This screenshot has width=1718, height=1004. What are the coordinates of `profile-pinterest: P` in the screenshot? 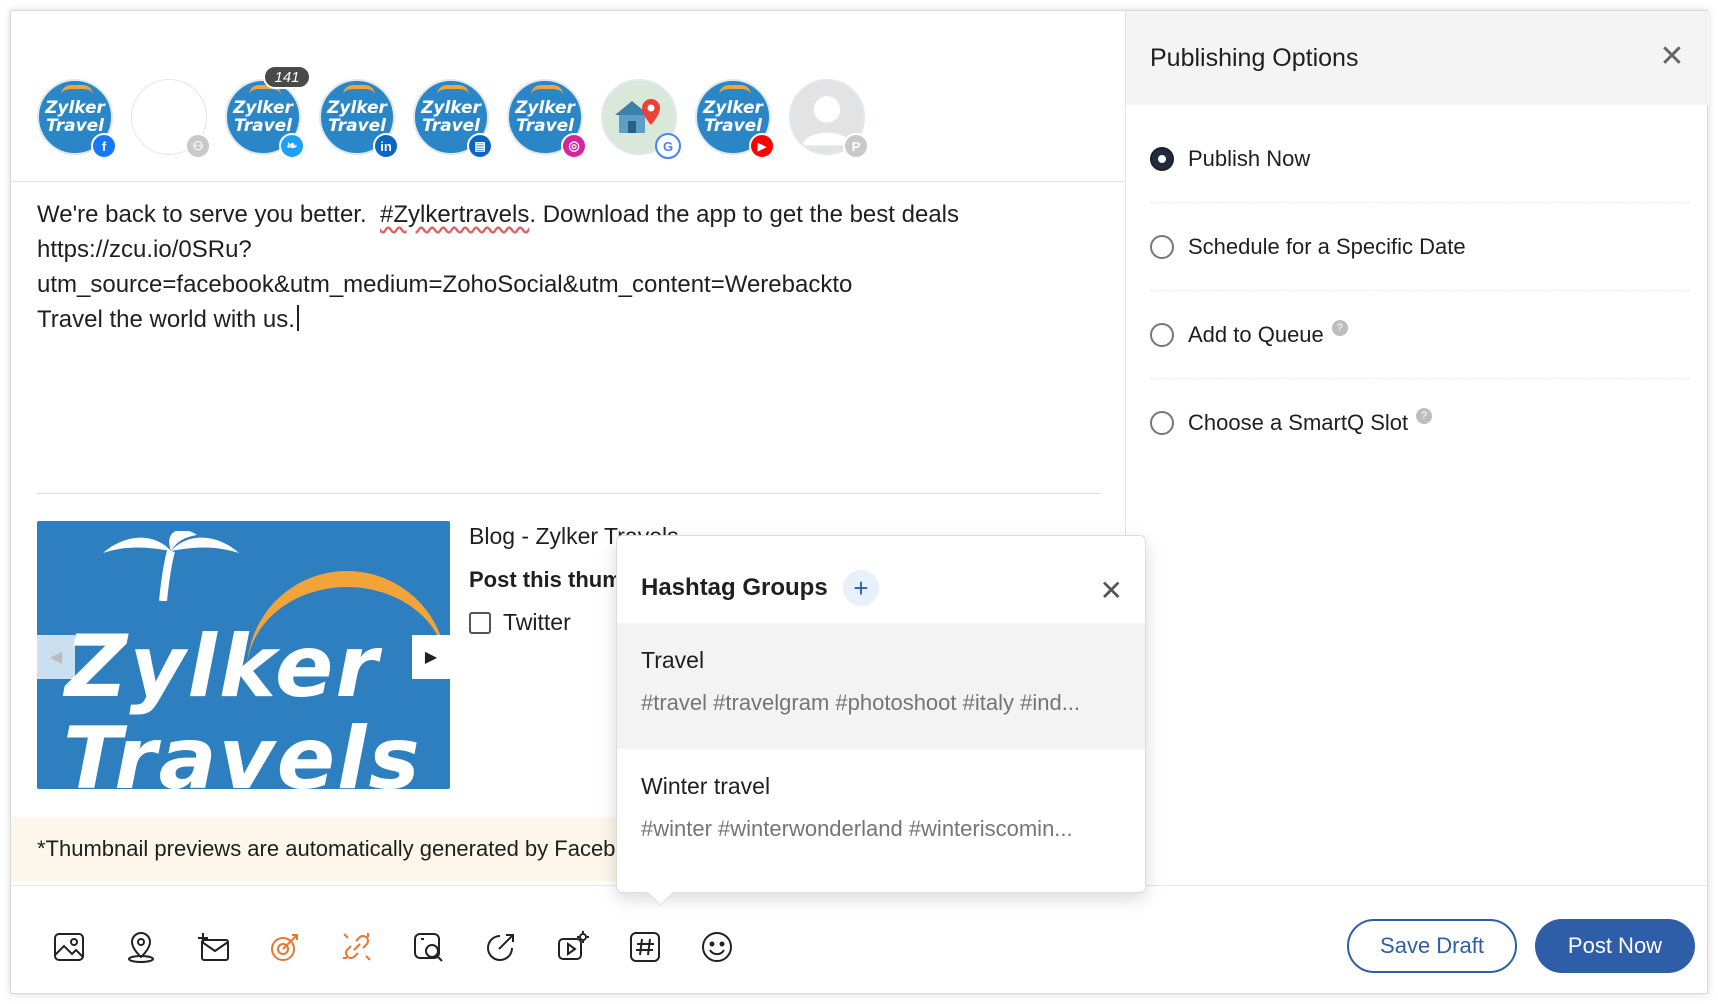 It's located at (829, 119).